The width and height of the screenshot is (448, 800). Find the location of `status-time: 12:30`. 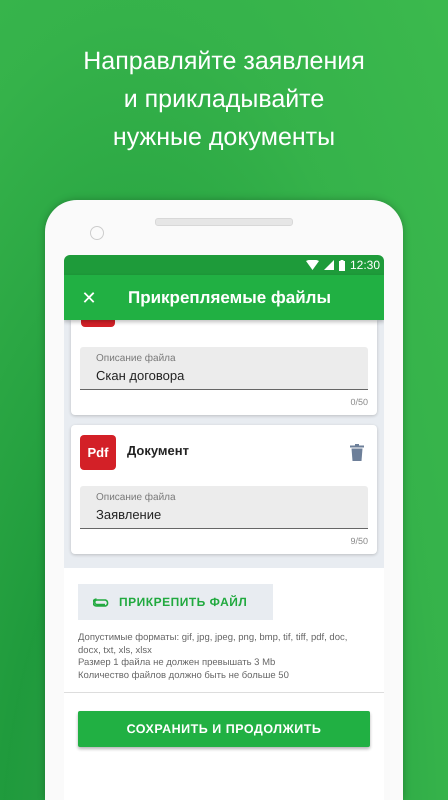

status-time: 12:30 is located at coordinates (365, 265).